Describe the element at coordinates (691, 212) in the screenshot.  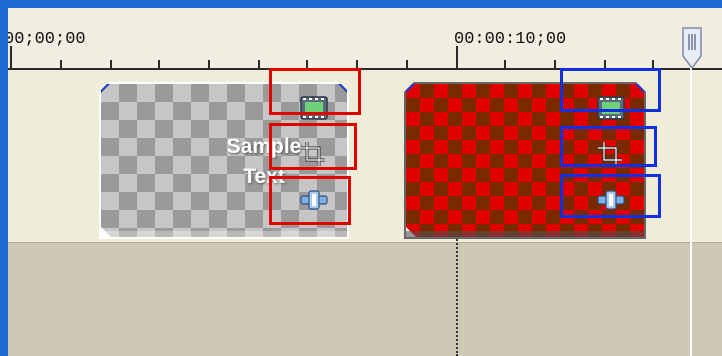
I see `playhead-line` at that location.